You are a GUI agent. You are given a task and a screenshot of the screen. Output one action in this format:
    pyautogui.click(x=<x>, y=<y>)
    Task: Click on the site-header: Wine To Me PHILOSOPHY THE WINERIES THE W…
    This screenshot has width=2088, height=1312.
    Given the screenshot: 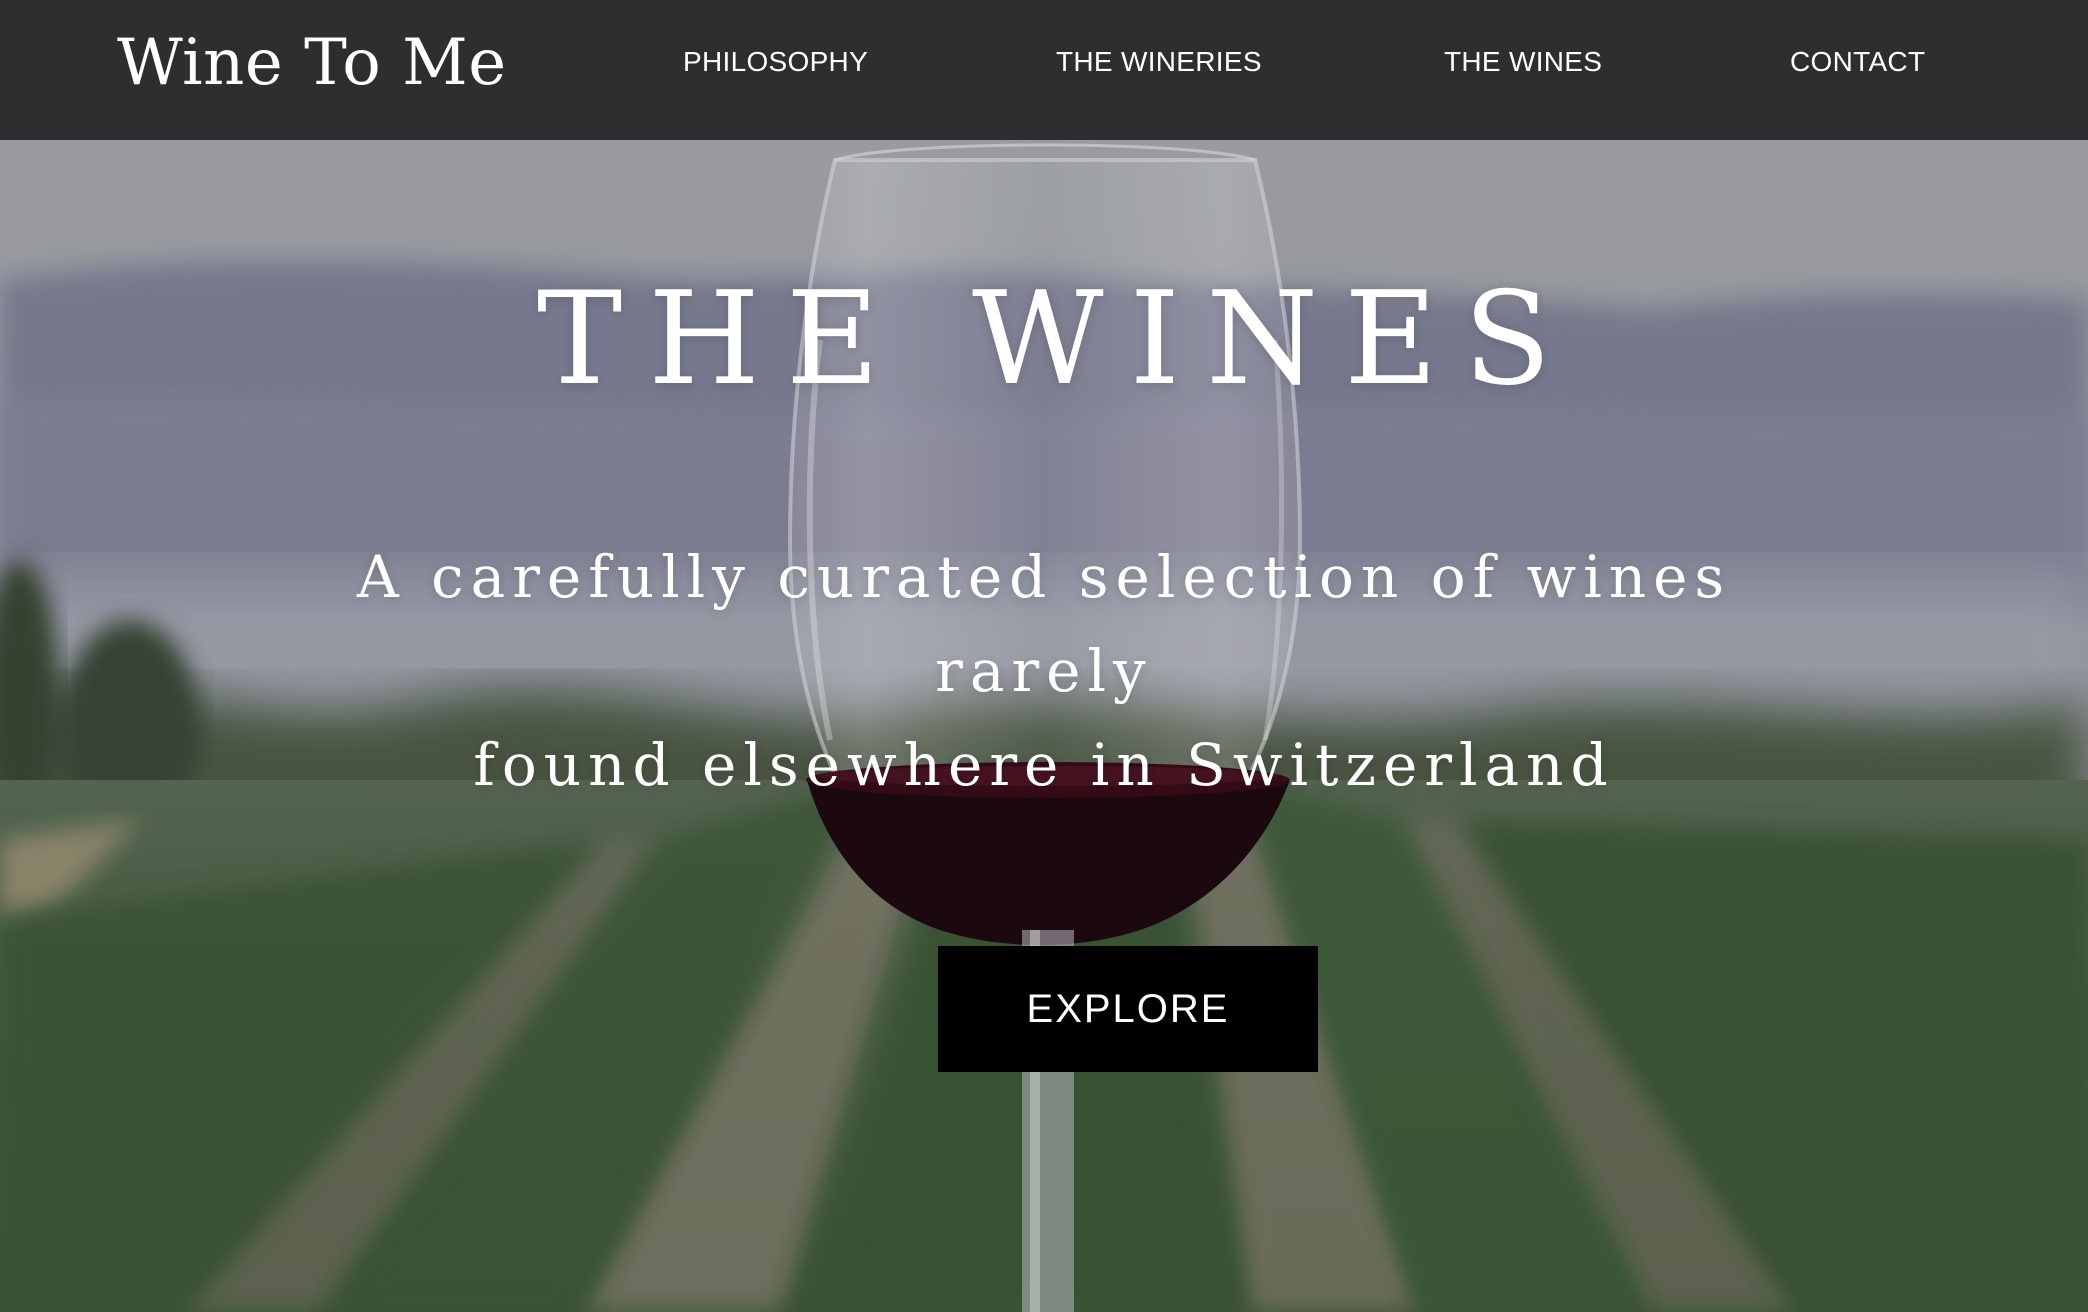 What is the action you would take?
    pyautogui.click(x=1044, y=70)
    